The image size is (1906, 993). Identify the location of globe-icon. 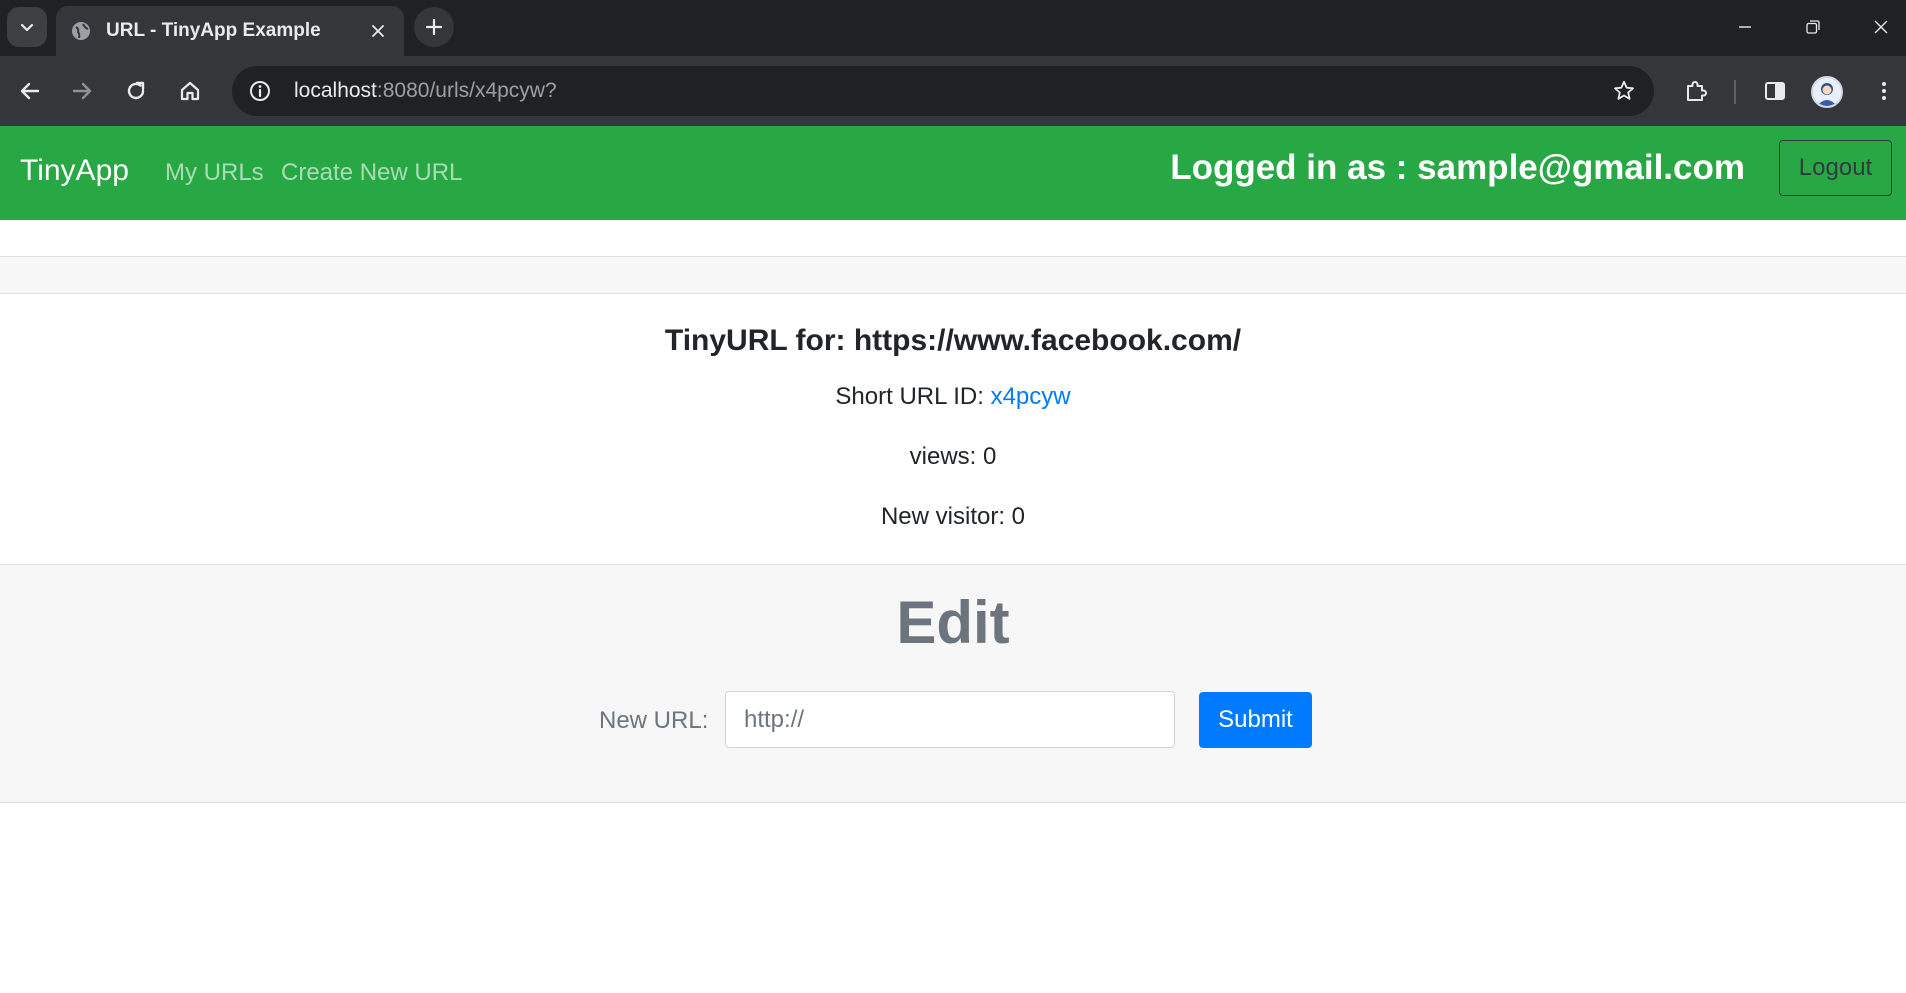
(81, 31).